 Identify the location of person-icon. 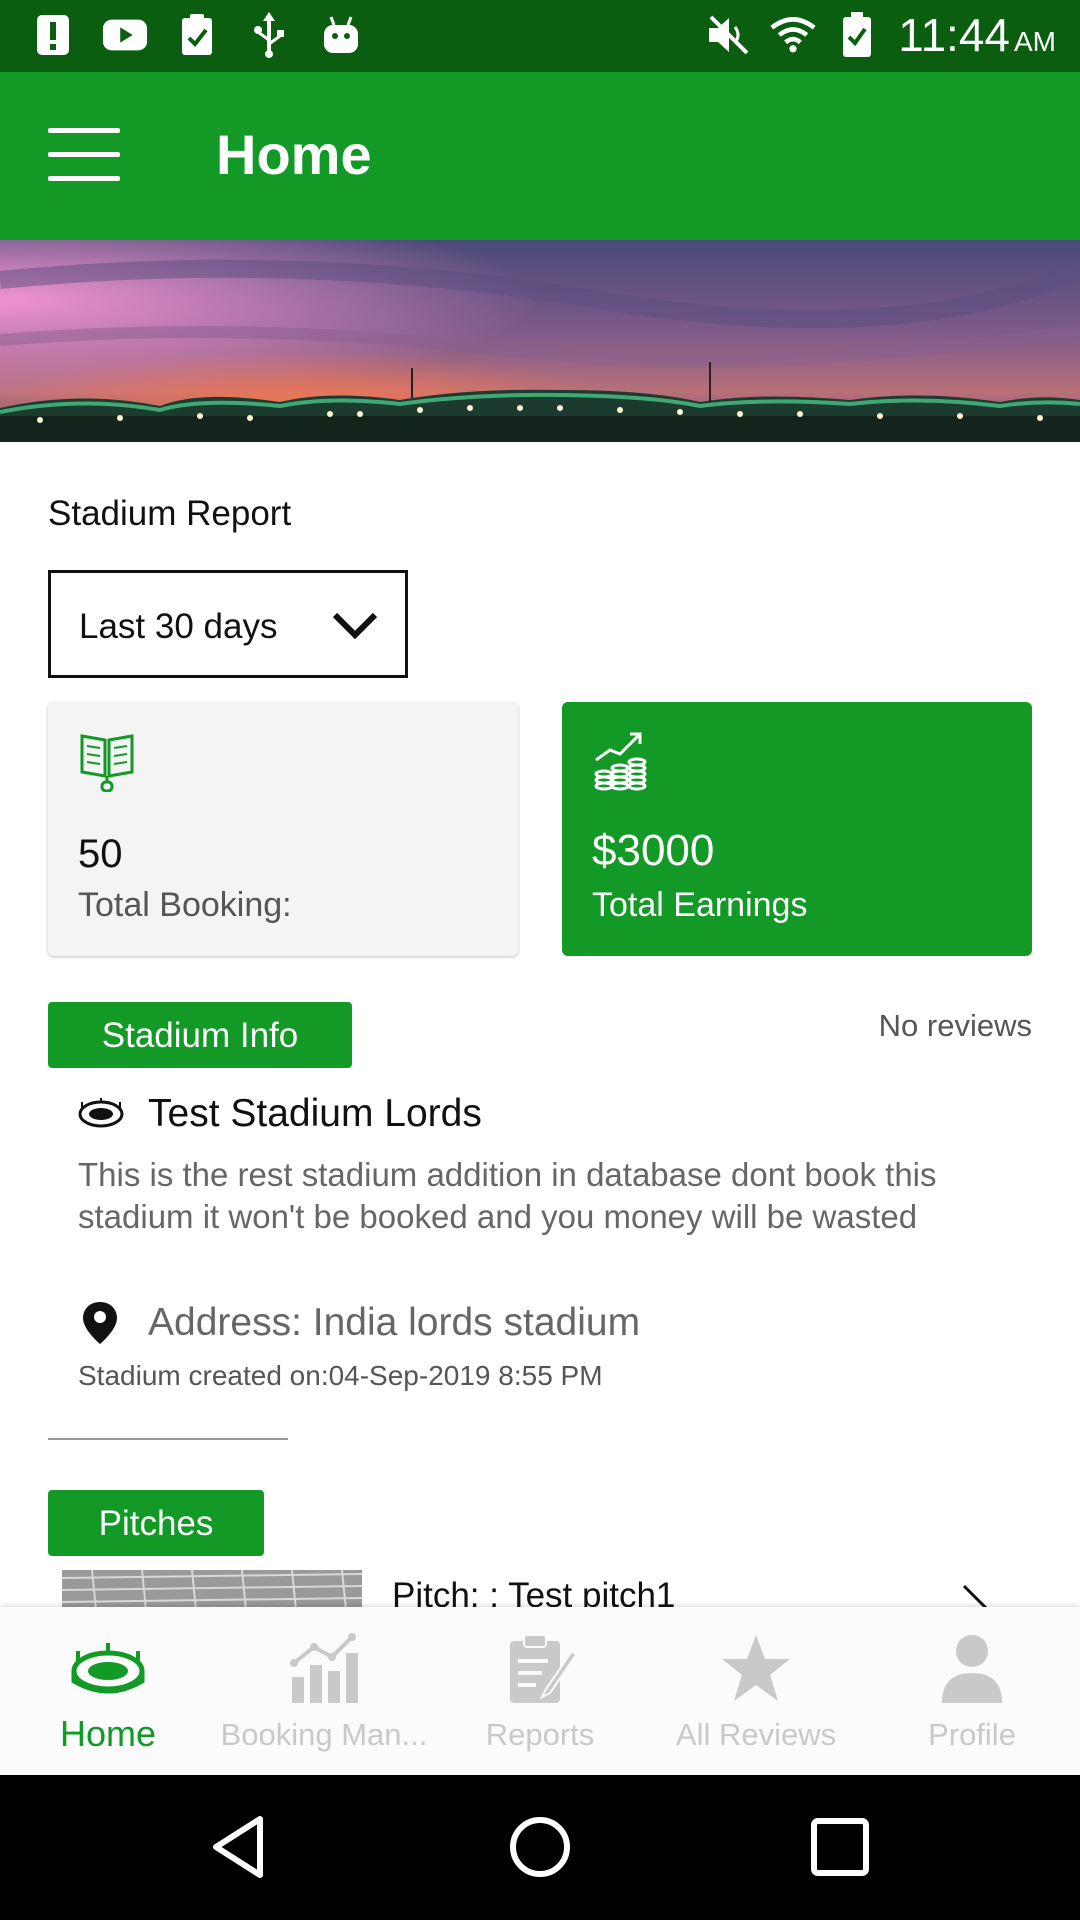
(972, 1669).